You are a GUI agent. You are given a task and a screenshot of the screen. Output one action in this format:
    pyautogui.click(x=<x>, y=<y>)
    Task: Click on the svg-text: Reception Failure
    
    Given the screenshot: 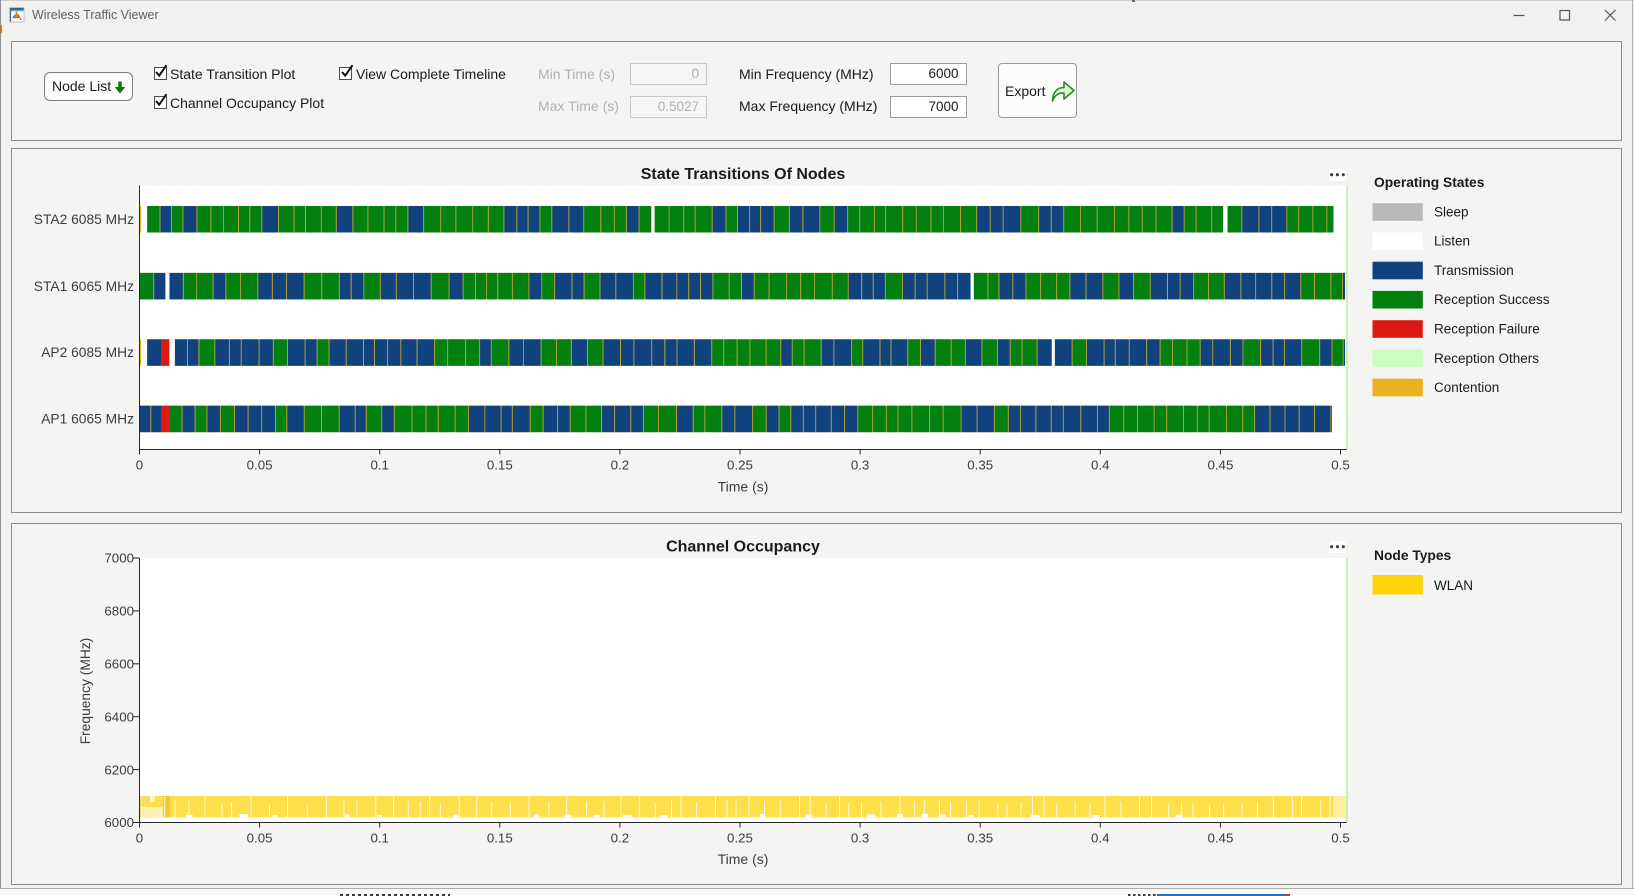 What is the action you would take?
    pyautogui.click(x=1487, y=329)
    